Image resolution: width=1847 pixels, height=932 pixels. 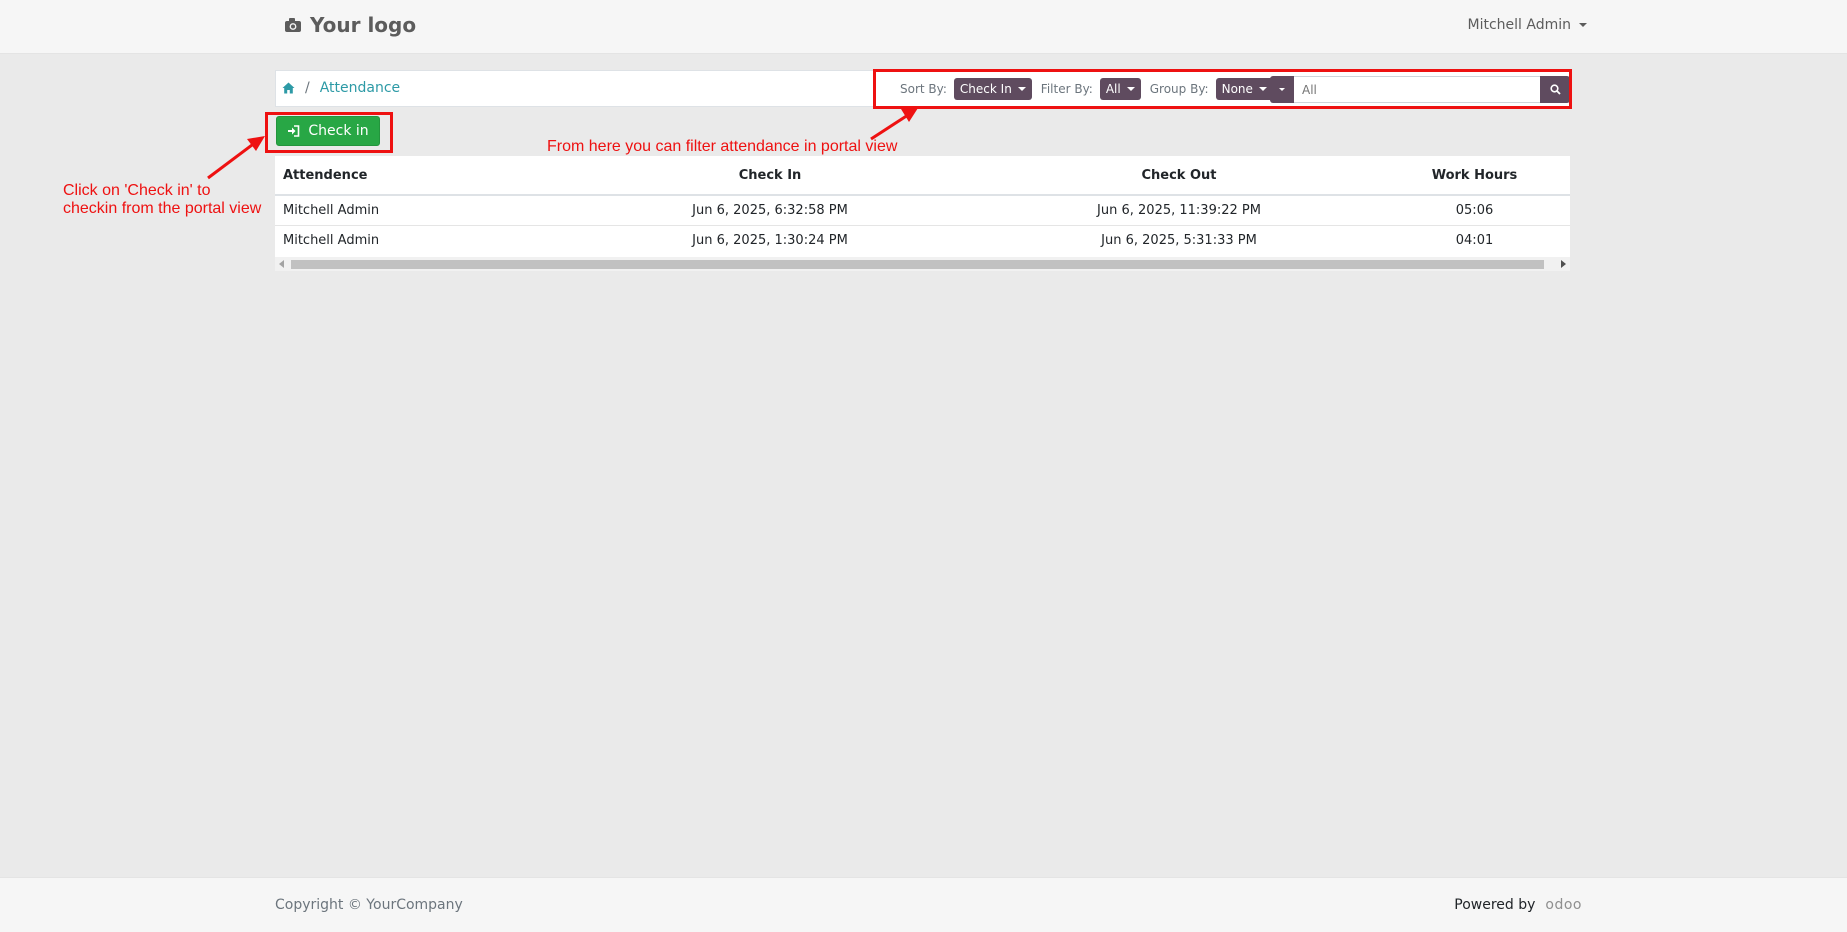 What do you see at coordinates (909, 115) in the screenshot?
I see `arrow-head-filters` at bounding box center [909, 115].